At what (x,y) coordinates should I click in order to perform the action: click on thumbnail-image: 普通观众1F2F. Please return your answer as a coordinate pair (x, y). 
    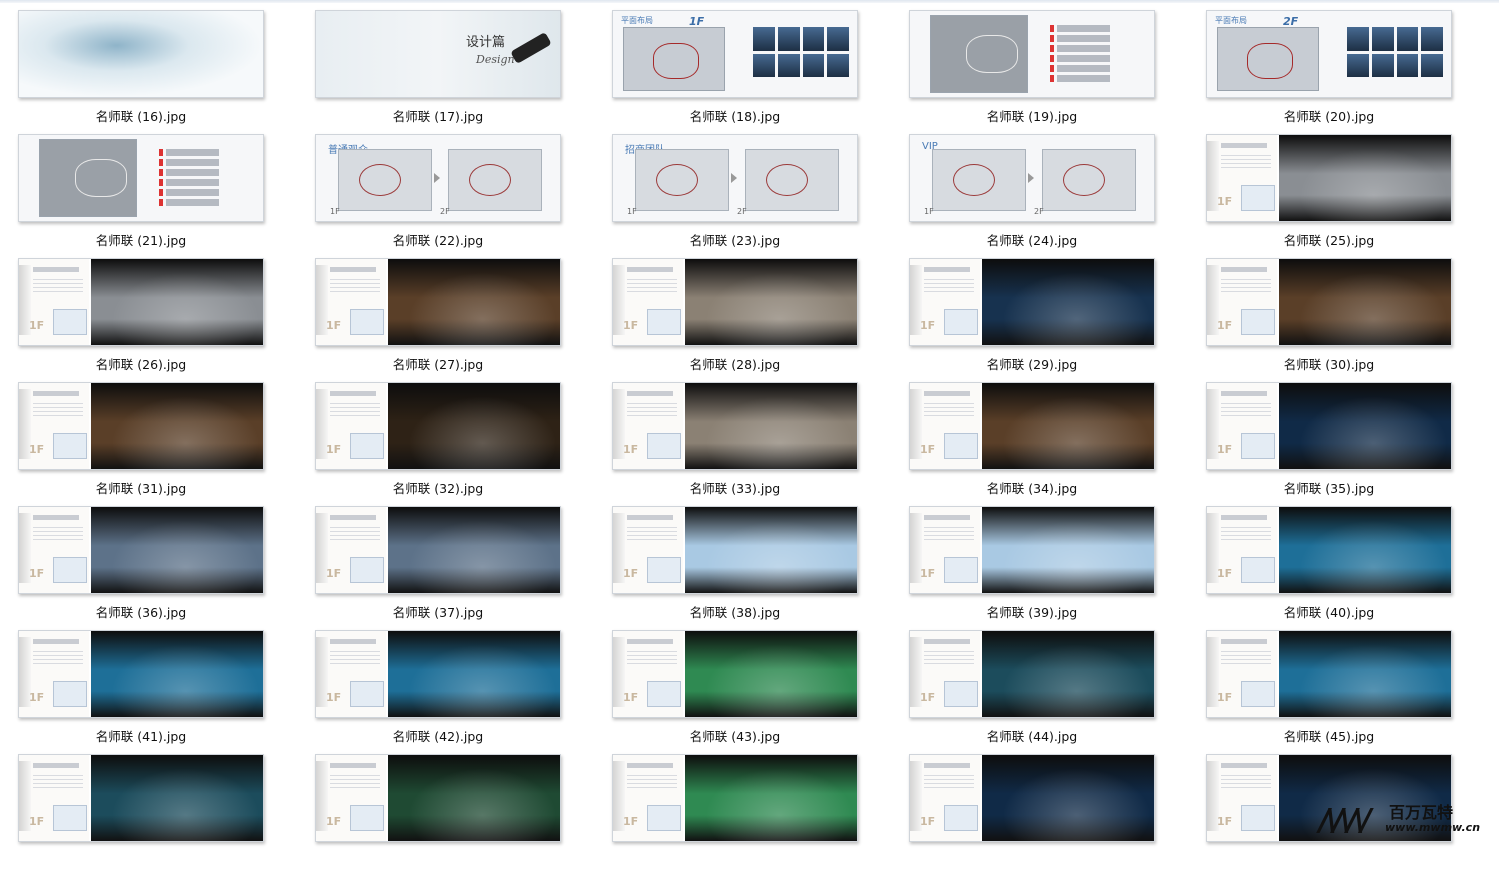
    Looking at the image, I should click on (438, 178).